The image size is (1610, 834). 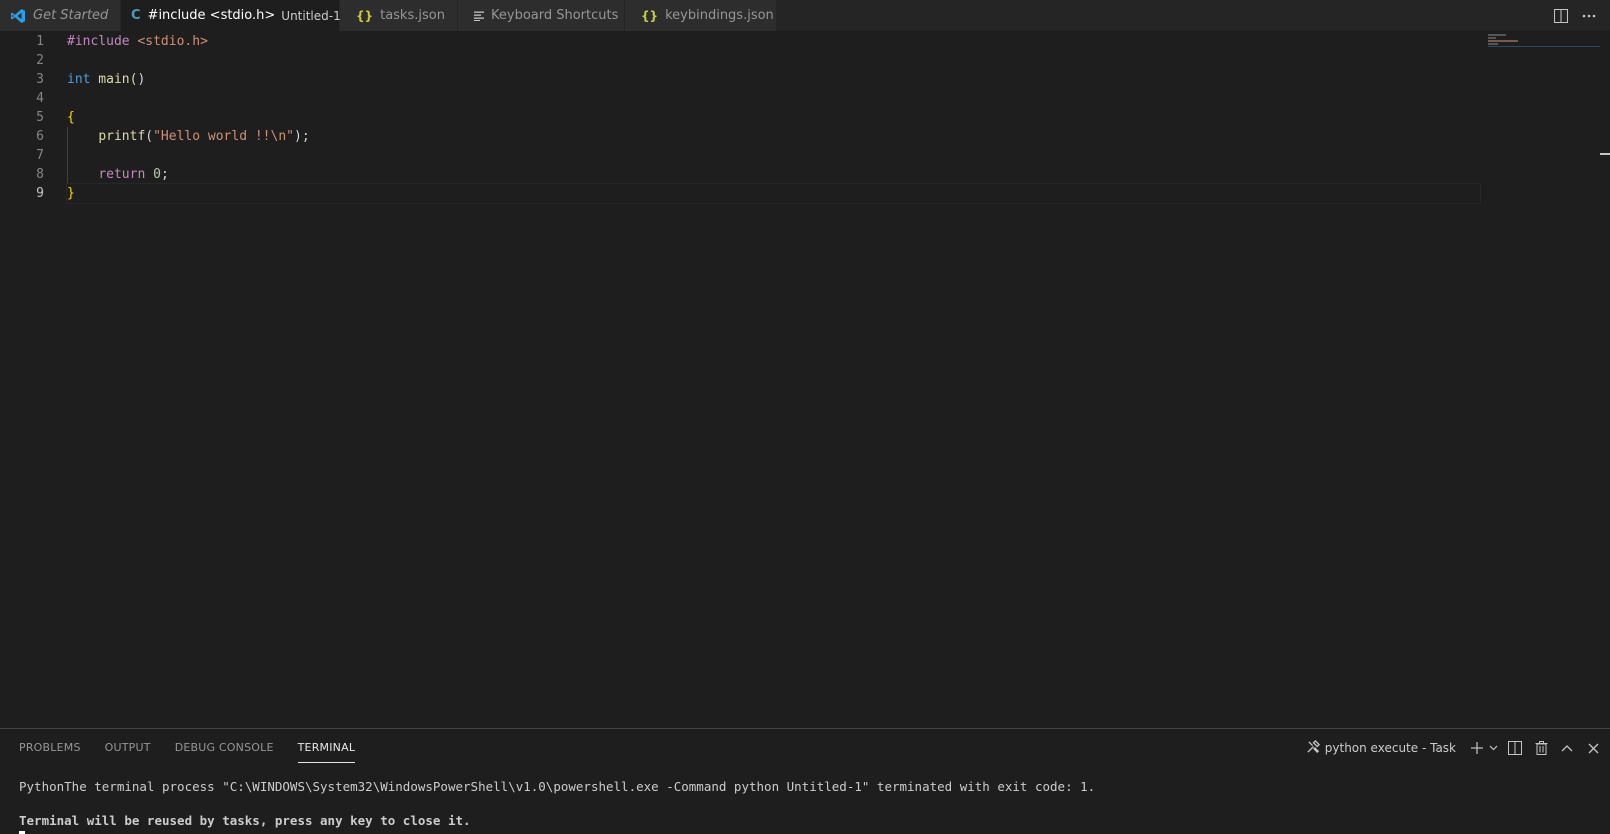 I want to click on tab-label: keybindings.json, so click(x=719, y=15).